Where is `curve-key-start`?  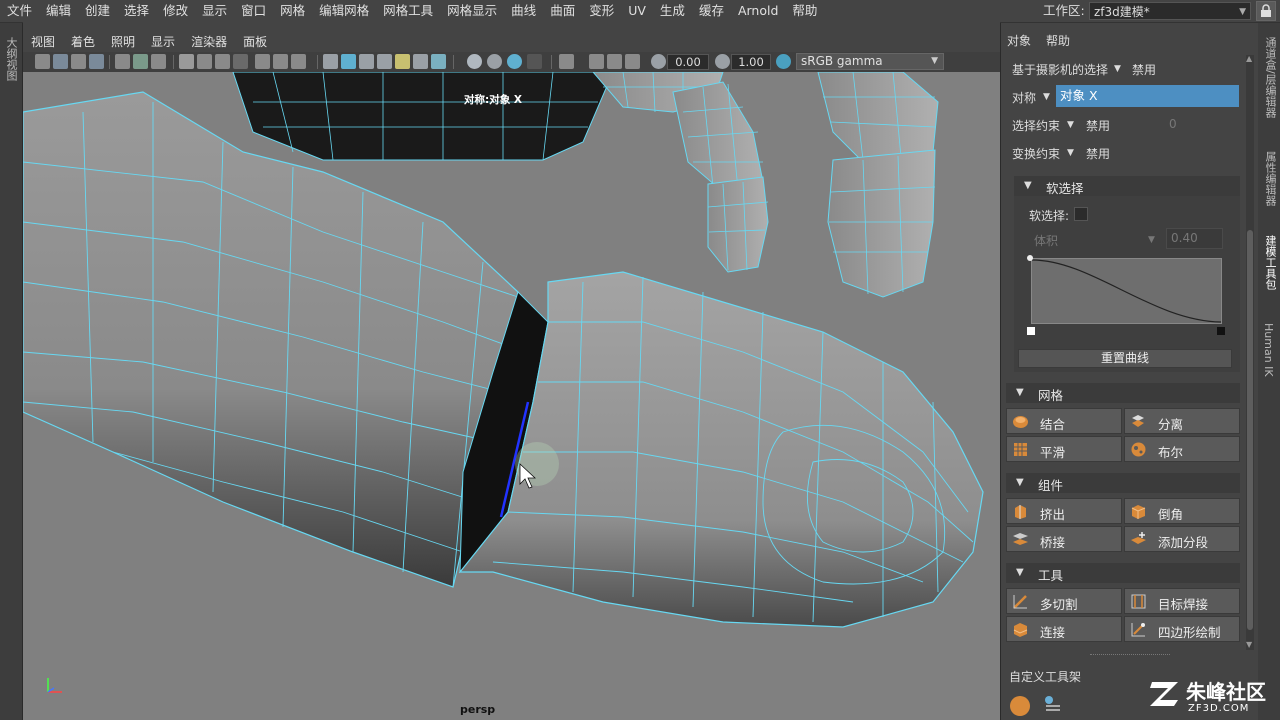 curve-key-start is located at coordinates (1030, 258).